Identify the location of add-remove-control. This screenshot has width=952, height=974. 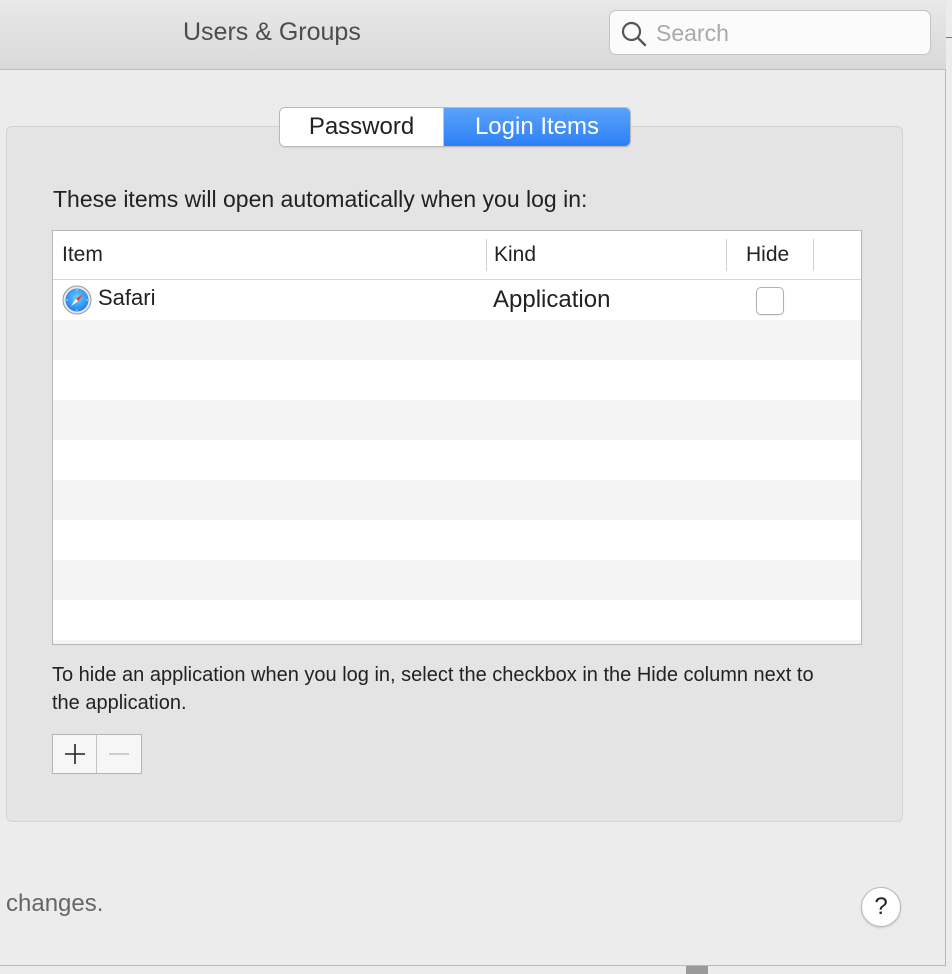
(97, 754).